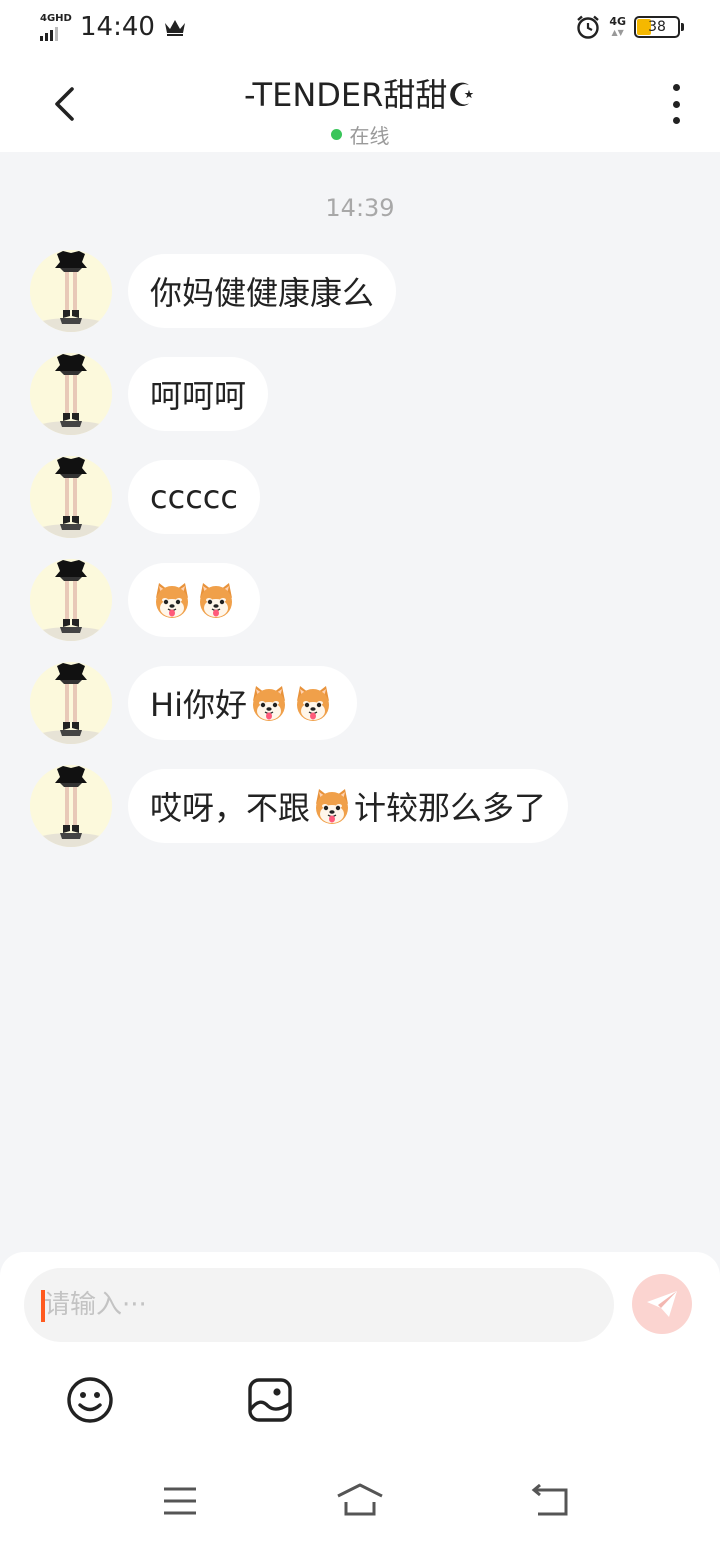 The height and width of the screenshot is (1544, 720). I want to click on message-bubble: ccccc, so click(194, 497).